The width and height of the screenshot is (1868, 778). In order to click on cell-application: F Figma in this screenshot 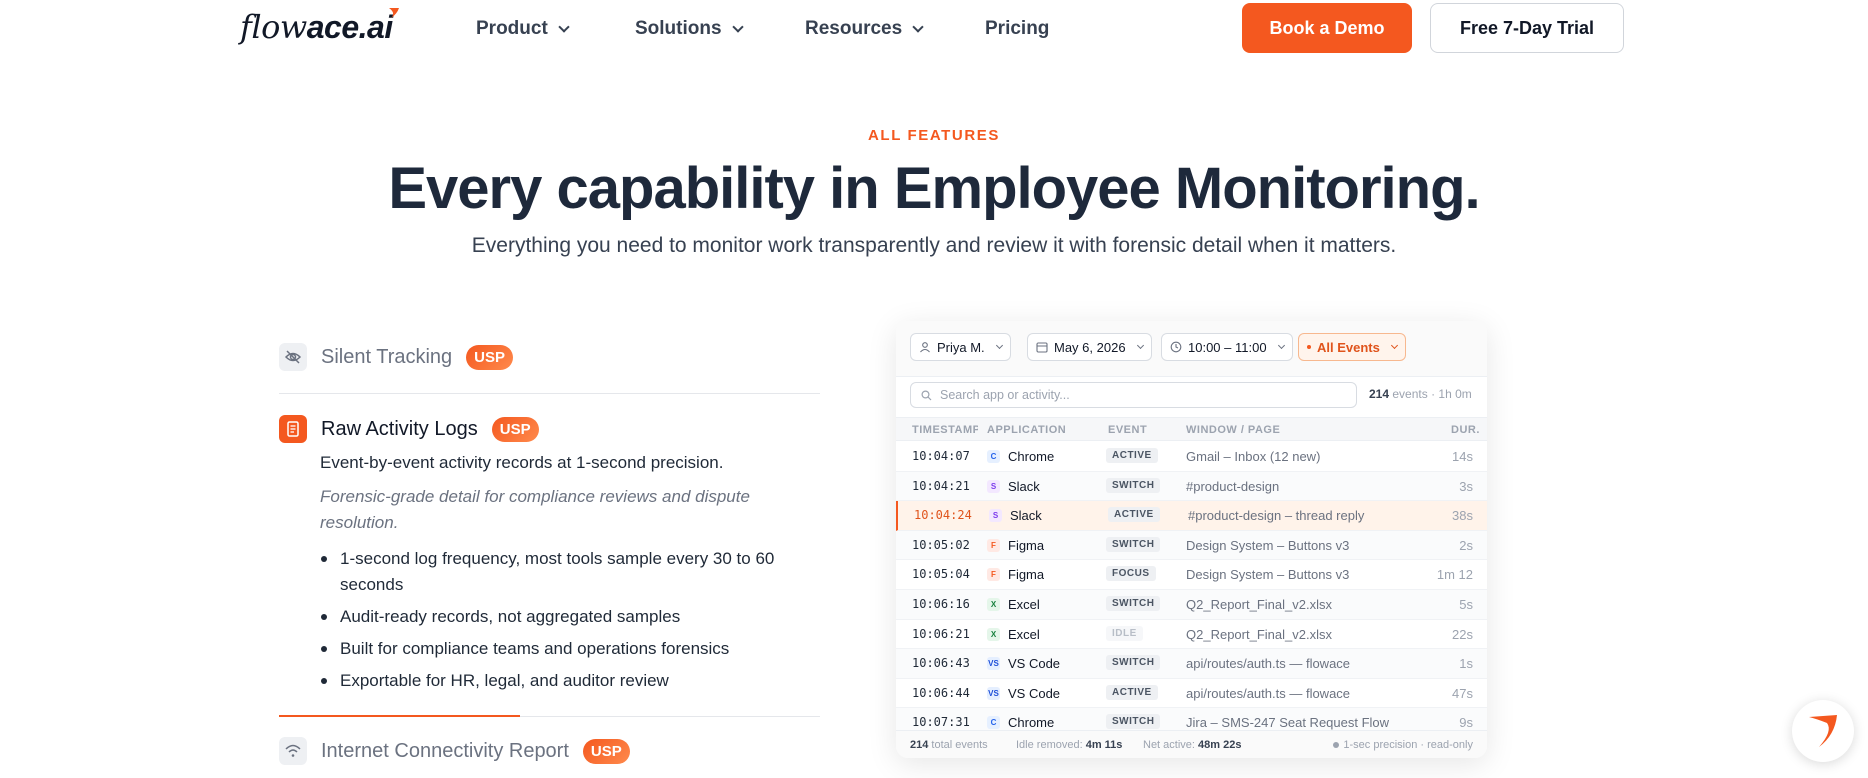, I will do `click(1015, 545)`.